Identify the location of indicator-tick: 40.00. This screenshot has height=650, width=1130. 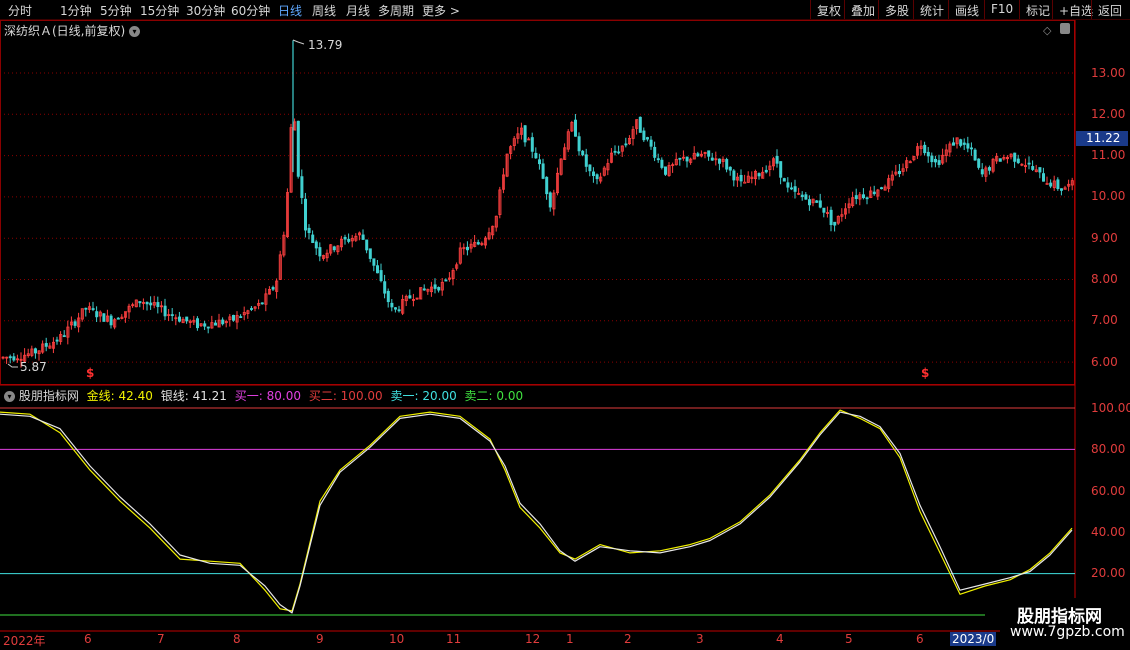
(1108, 532).